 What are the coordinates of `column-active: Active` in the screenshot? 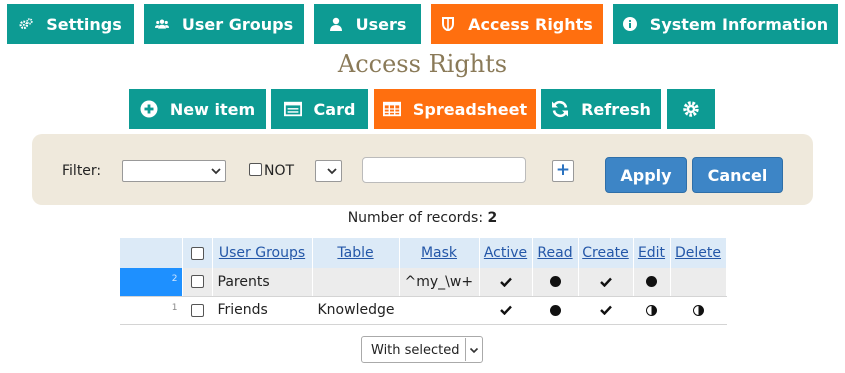 It's located at (505, 253).